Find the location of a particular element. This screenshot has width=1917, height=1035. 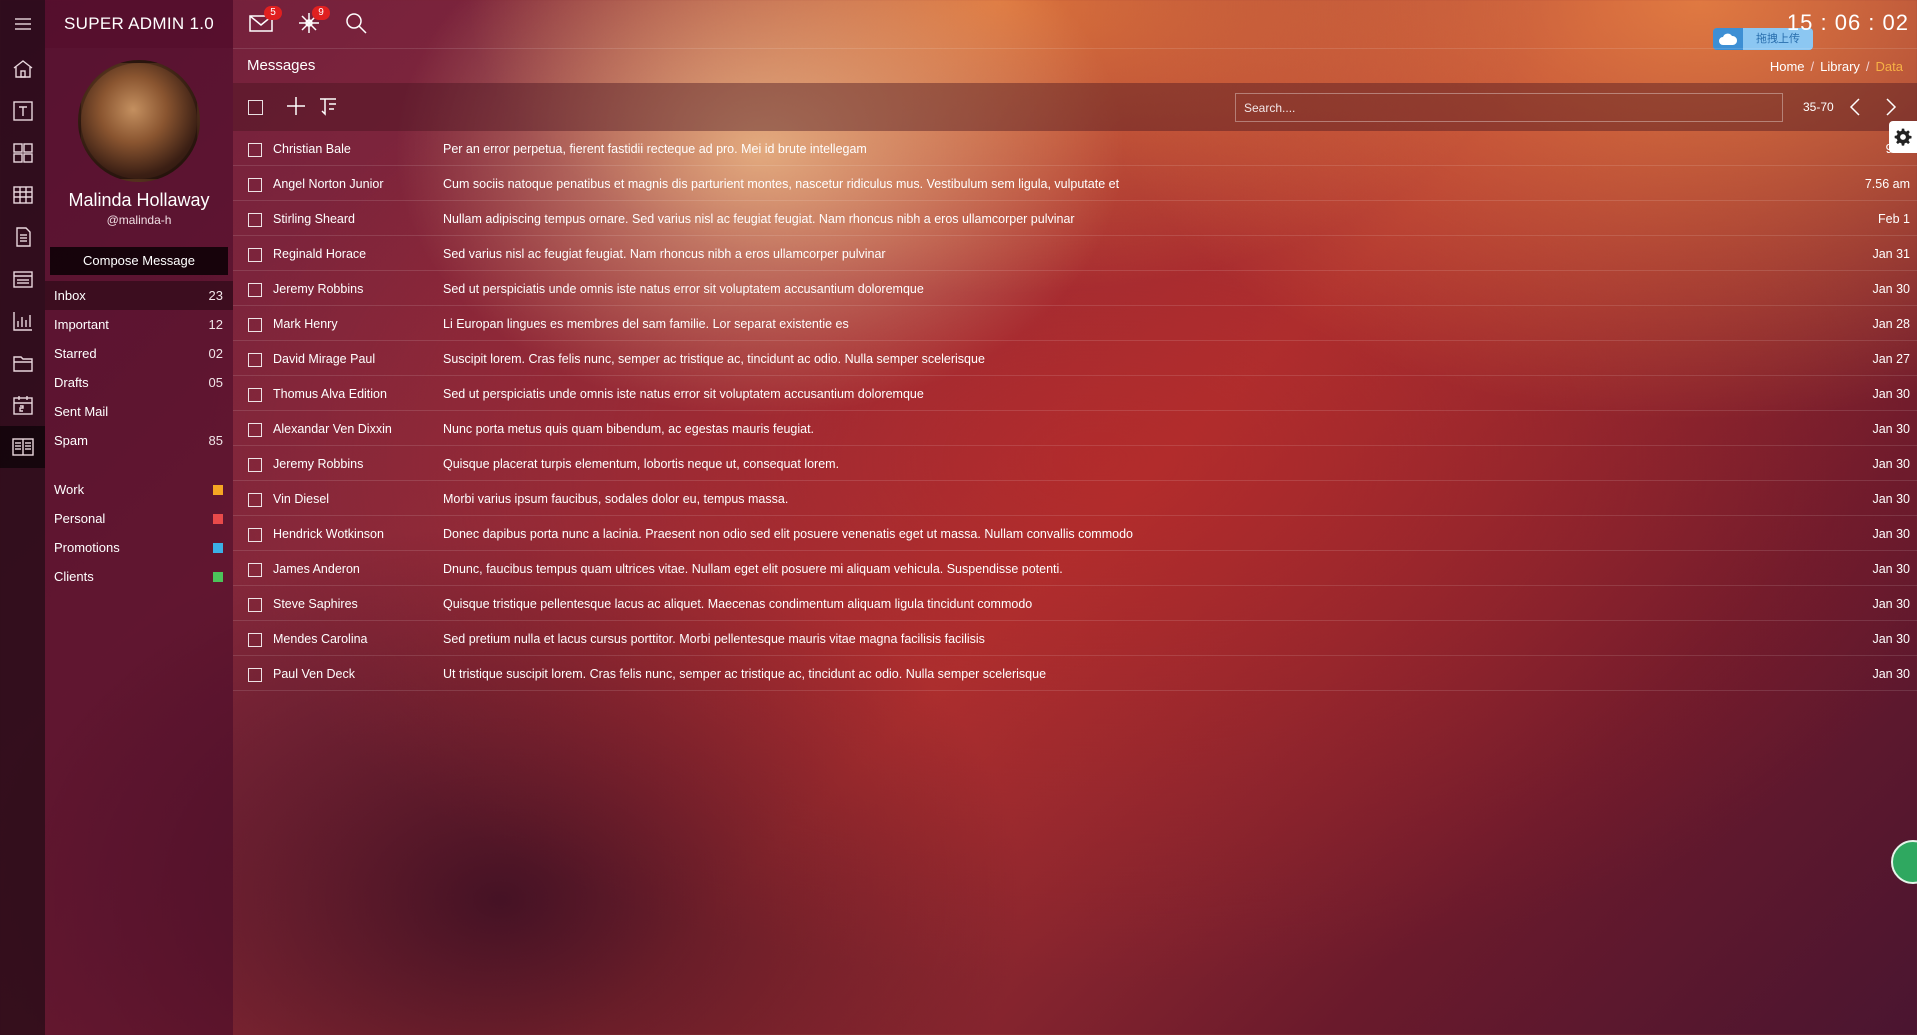

search-input is located at coordinates (1509, 107).